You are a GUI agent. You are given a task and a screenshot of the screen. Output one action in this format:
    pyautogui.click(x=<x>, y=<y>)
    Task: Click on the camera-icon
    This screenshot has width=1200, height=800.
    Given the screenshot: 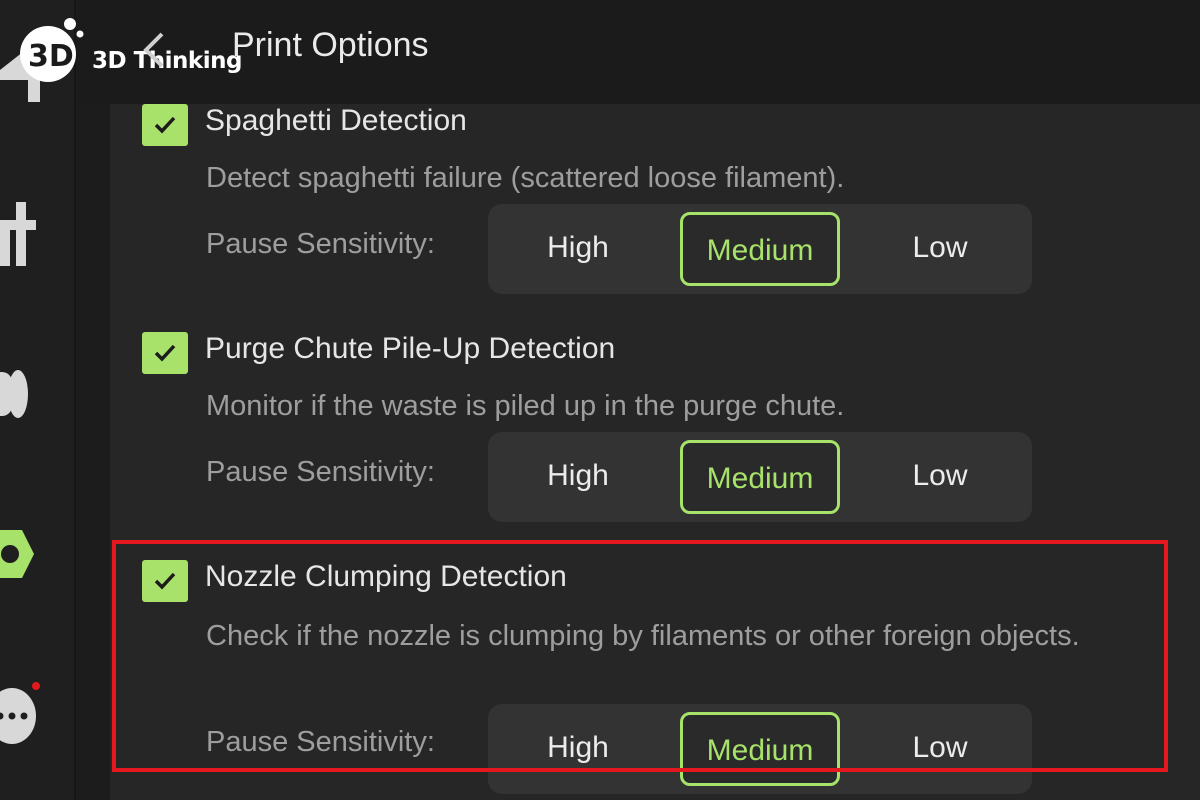 What is the action you would take?
    pyautogui.click(x=37, y=397)
    